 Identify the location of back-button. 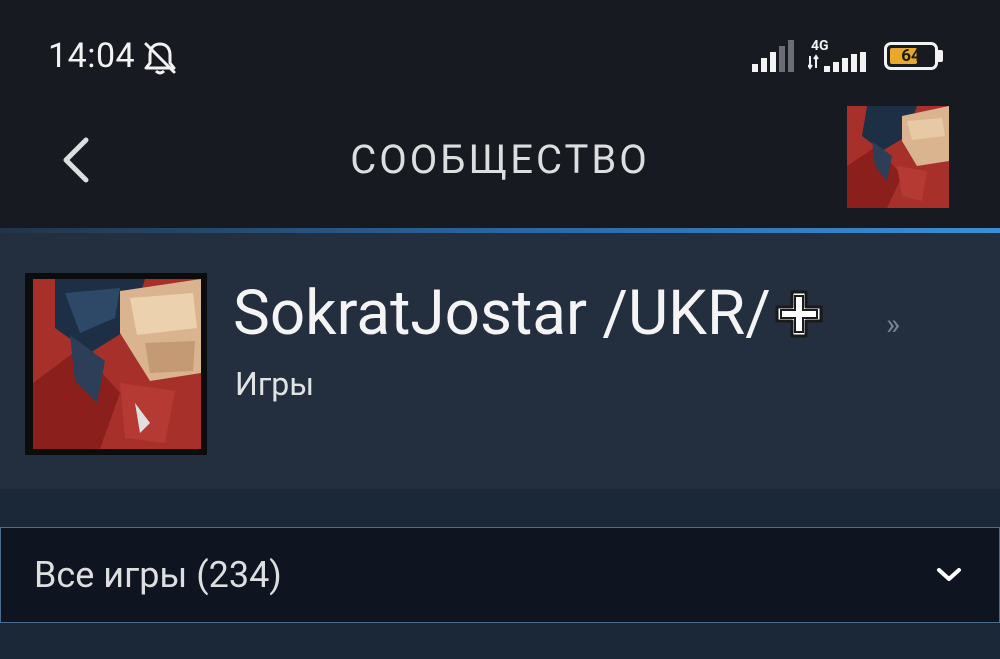
(76, 160).